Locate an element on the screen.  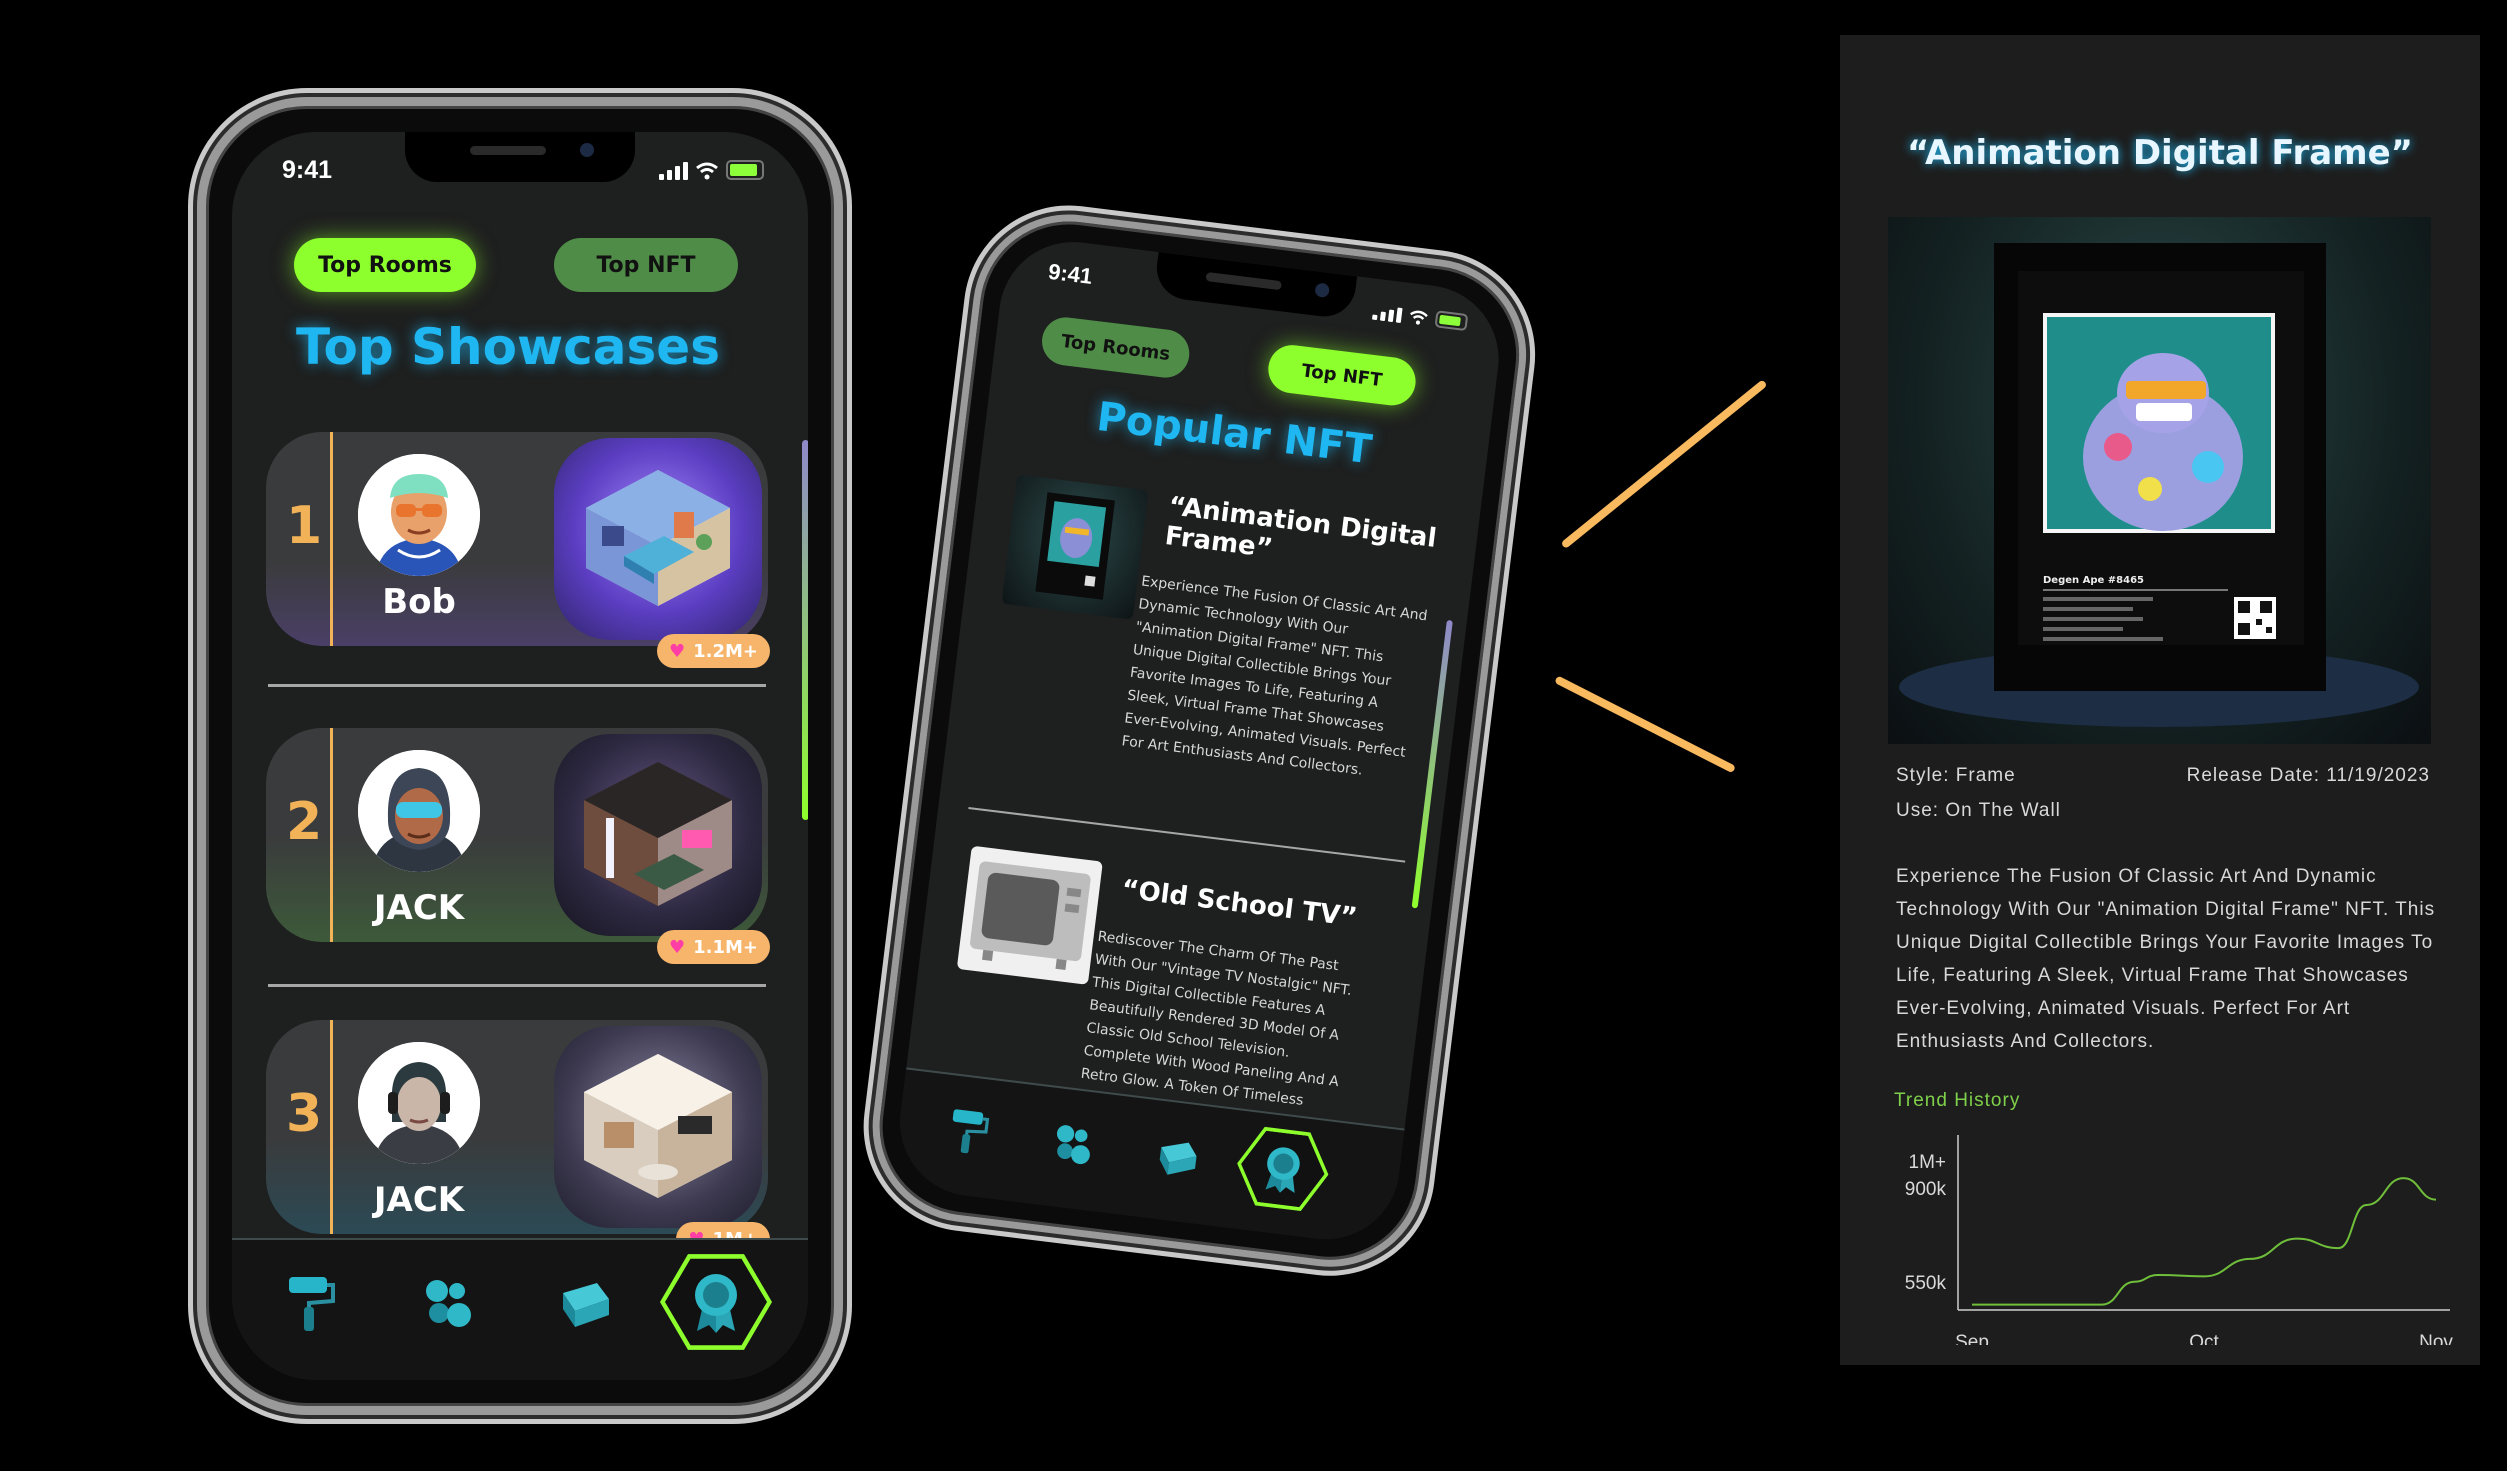
showcase-row-2: 2 JACK ♥ 1.1M+ is located at coordinates (518, 846).